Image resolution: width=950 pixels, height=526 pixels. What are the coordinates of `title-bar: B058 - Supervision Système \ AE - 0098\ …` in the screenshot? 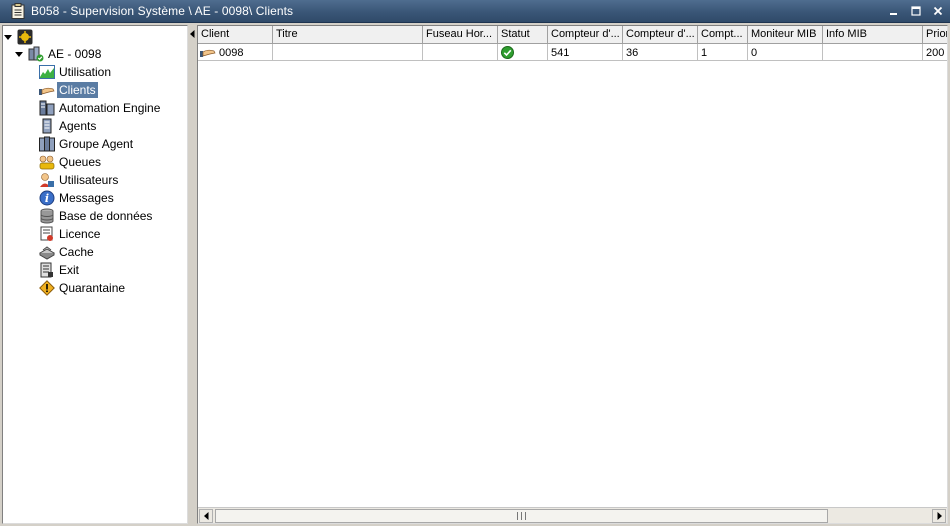 It's located at (475, 11).